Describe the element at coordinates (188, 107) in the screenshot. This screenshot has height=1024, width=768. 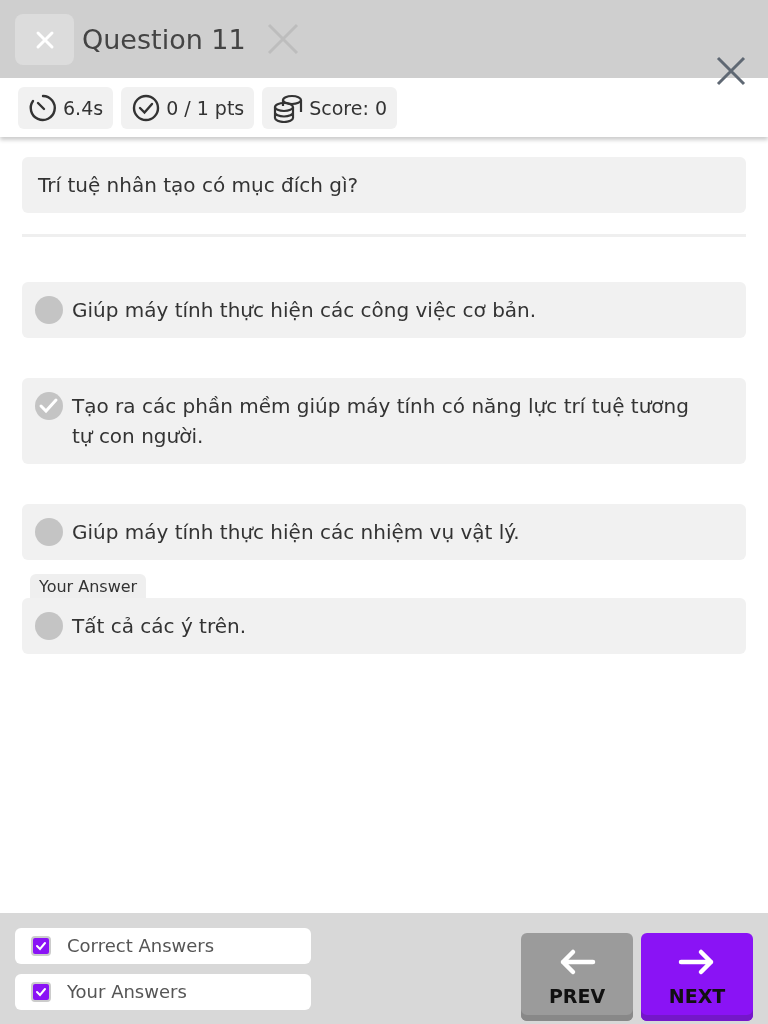
I see `stat-chip: 0 / 1 pts` at that location.